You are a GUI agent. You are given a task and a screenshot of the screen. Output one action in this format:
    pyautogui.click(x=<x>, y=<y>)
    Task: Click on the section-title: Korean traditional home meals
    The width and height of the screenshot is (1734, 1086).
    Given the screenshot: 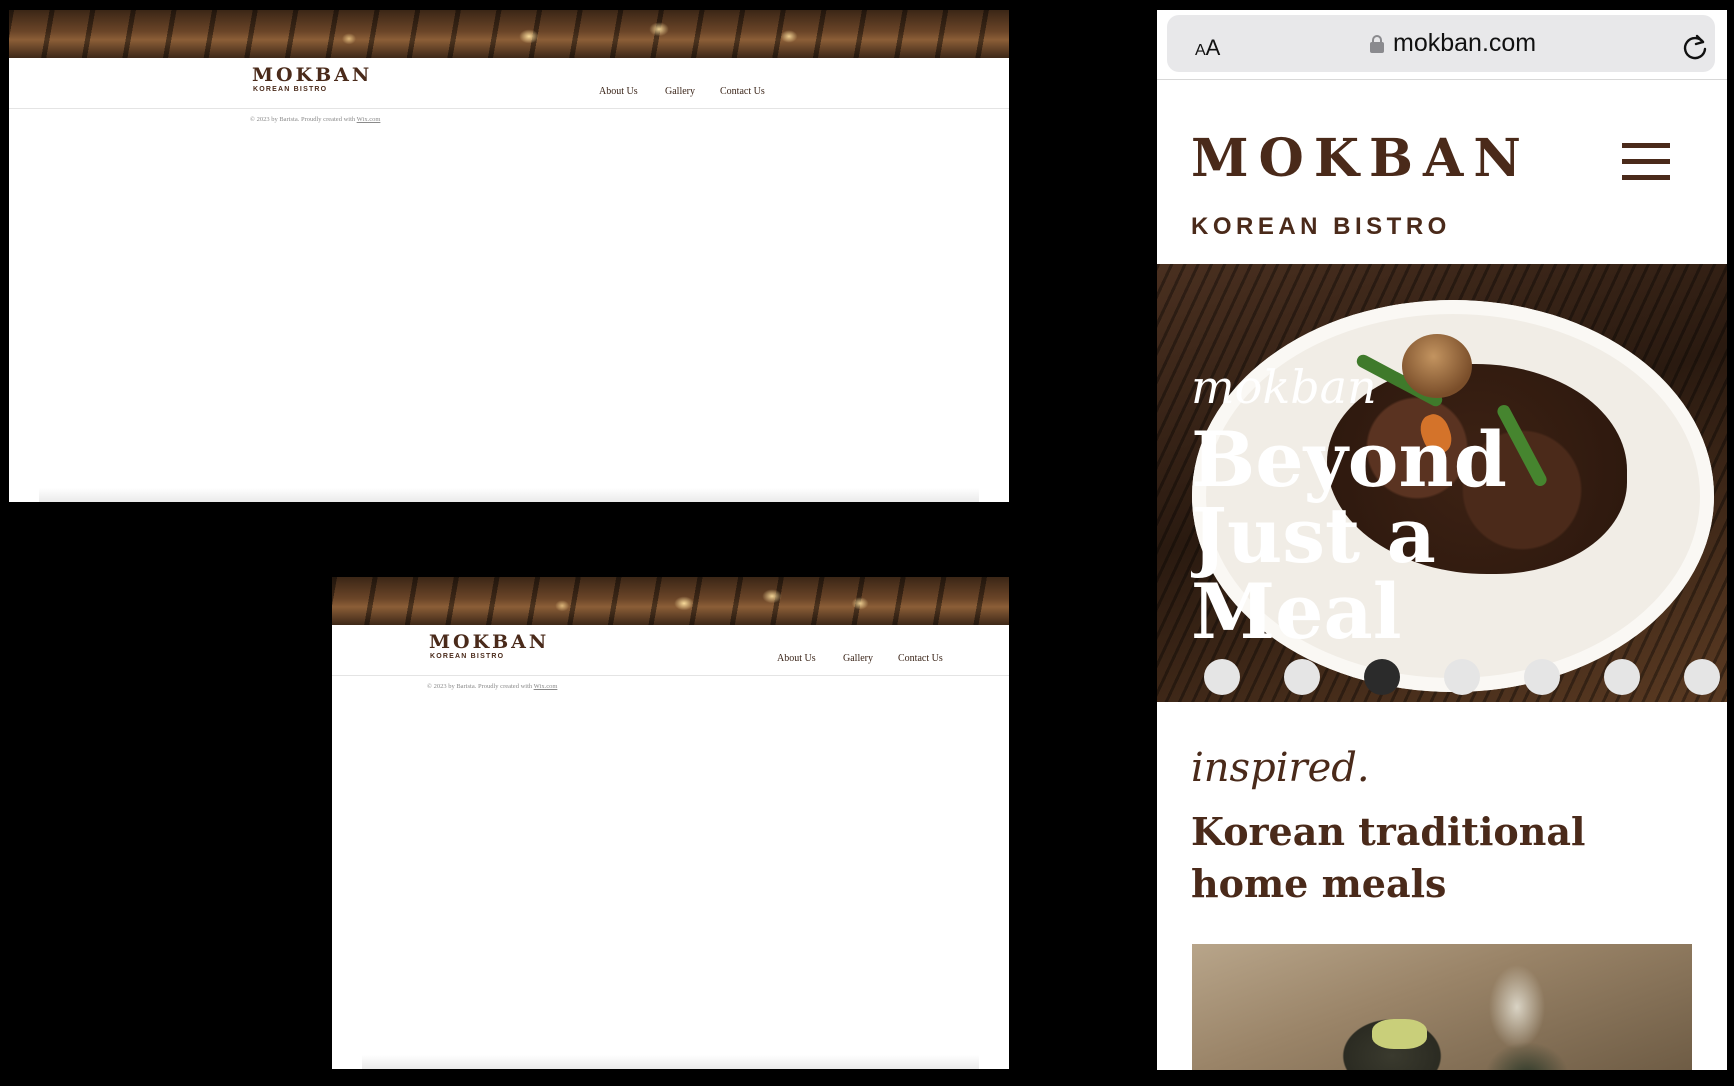 What is the action you would take?
    pyautogui.click(x=1388, y=857)
    